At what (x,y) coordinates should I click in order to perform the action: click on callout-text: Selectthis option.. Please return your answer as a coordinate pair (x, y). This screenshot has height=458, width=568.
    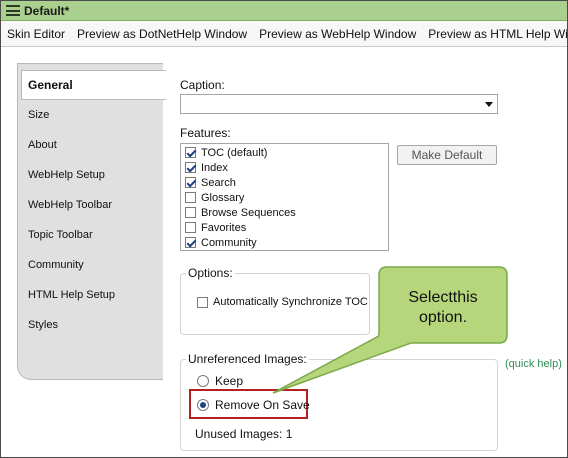
    Looking at the image, I should click on (443, 308).